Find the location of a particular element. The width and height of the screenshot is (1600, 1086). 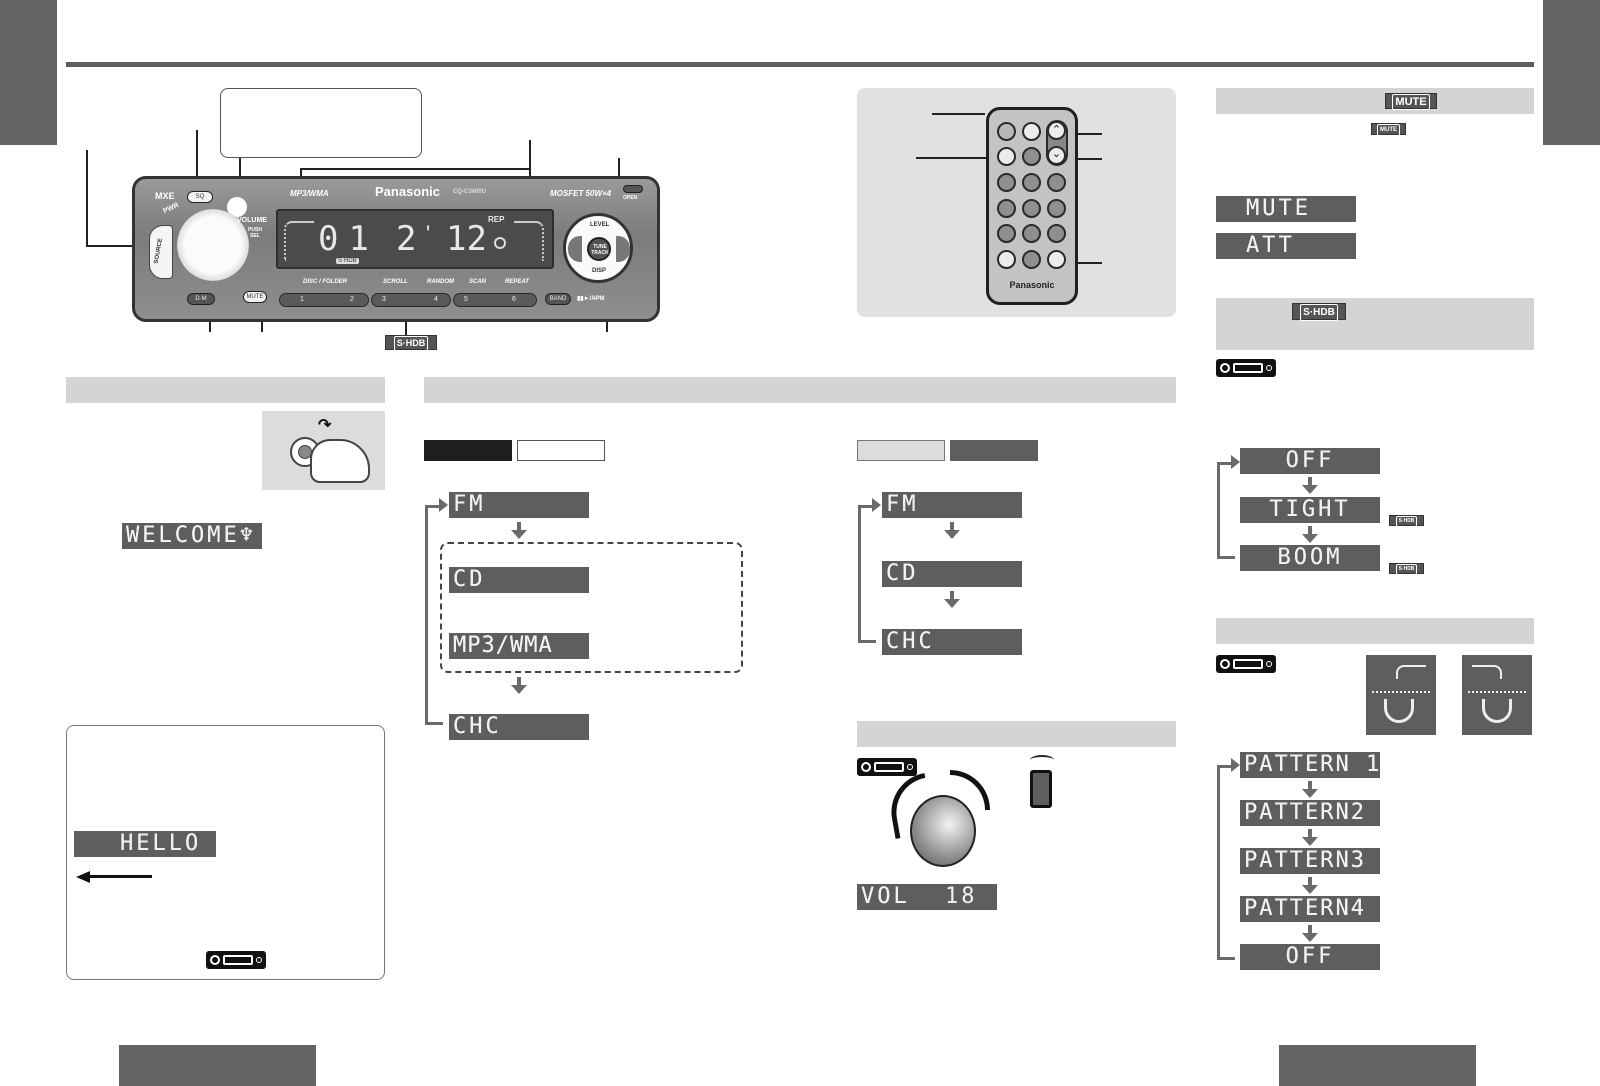

preset-label: SCROLL is located at coordinates (395, 282).